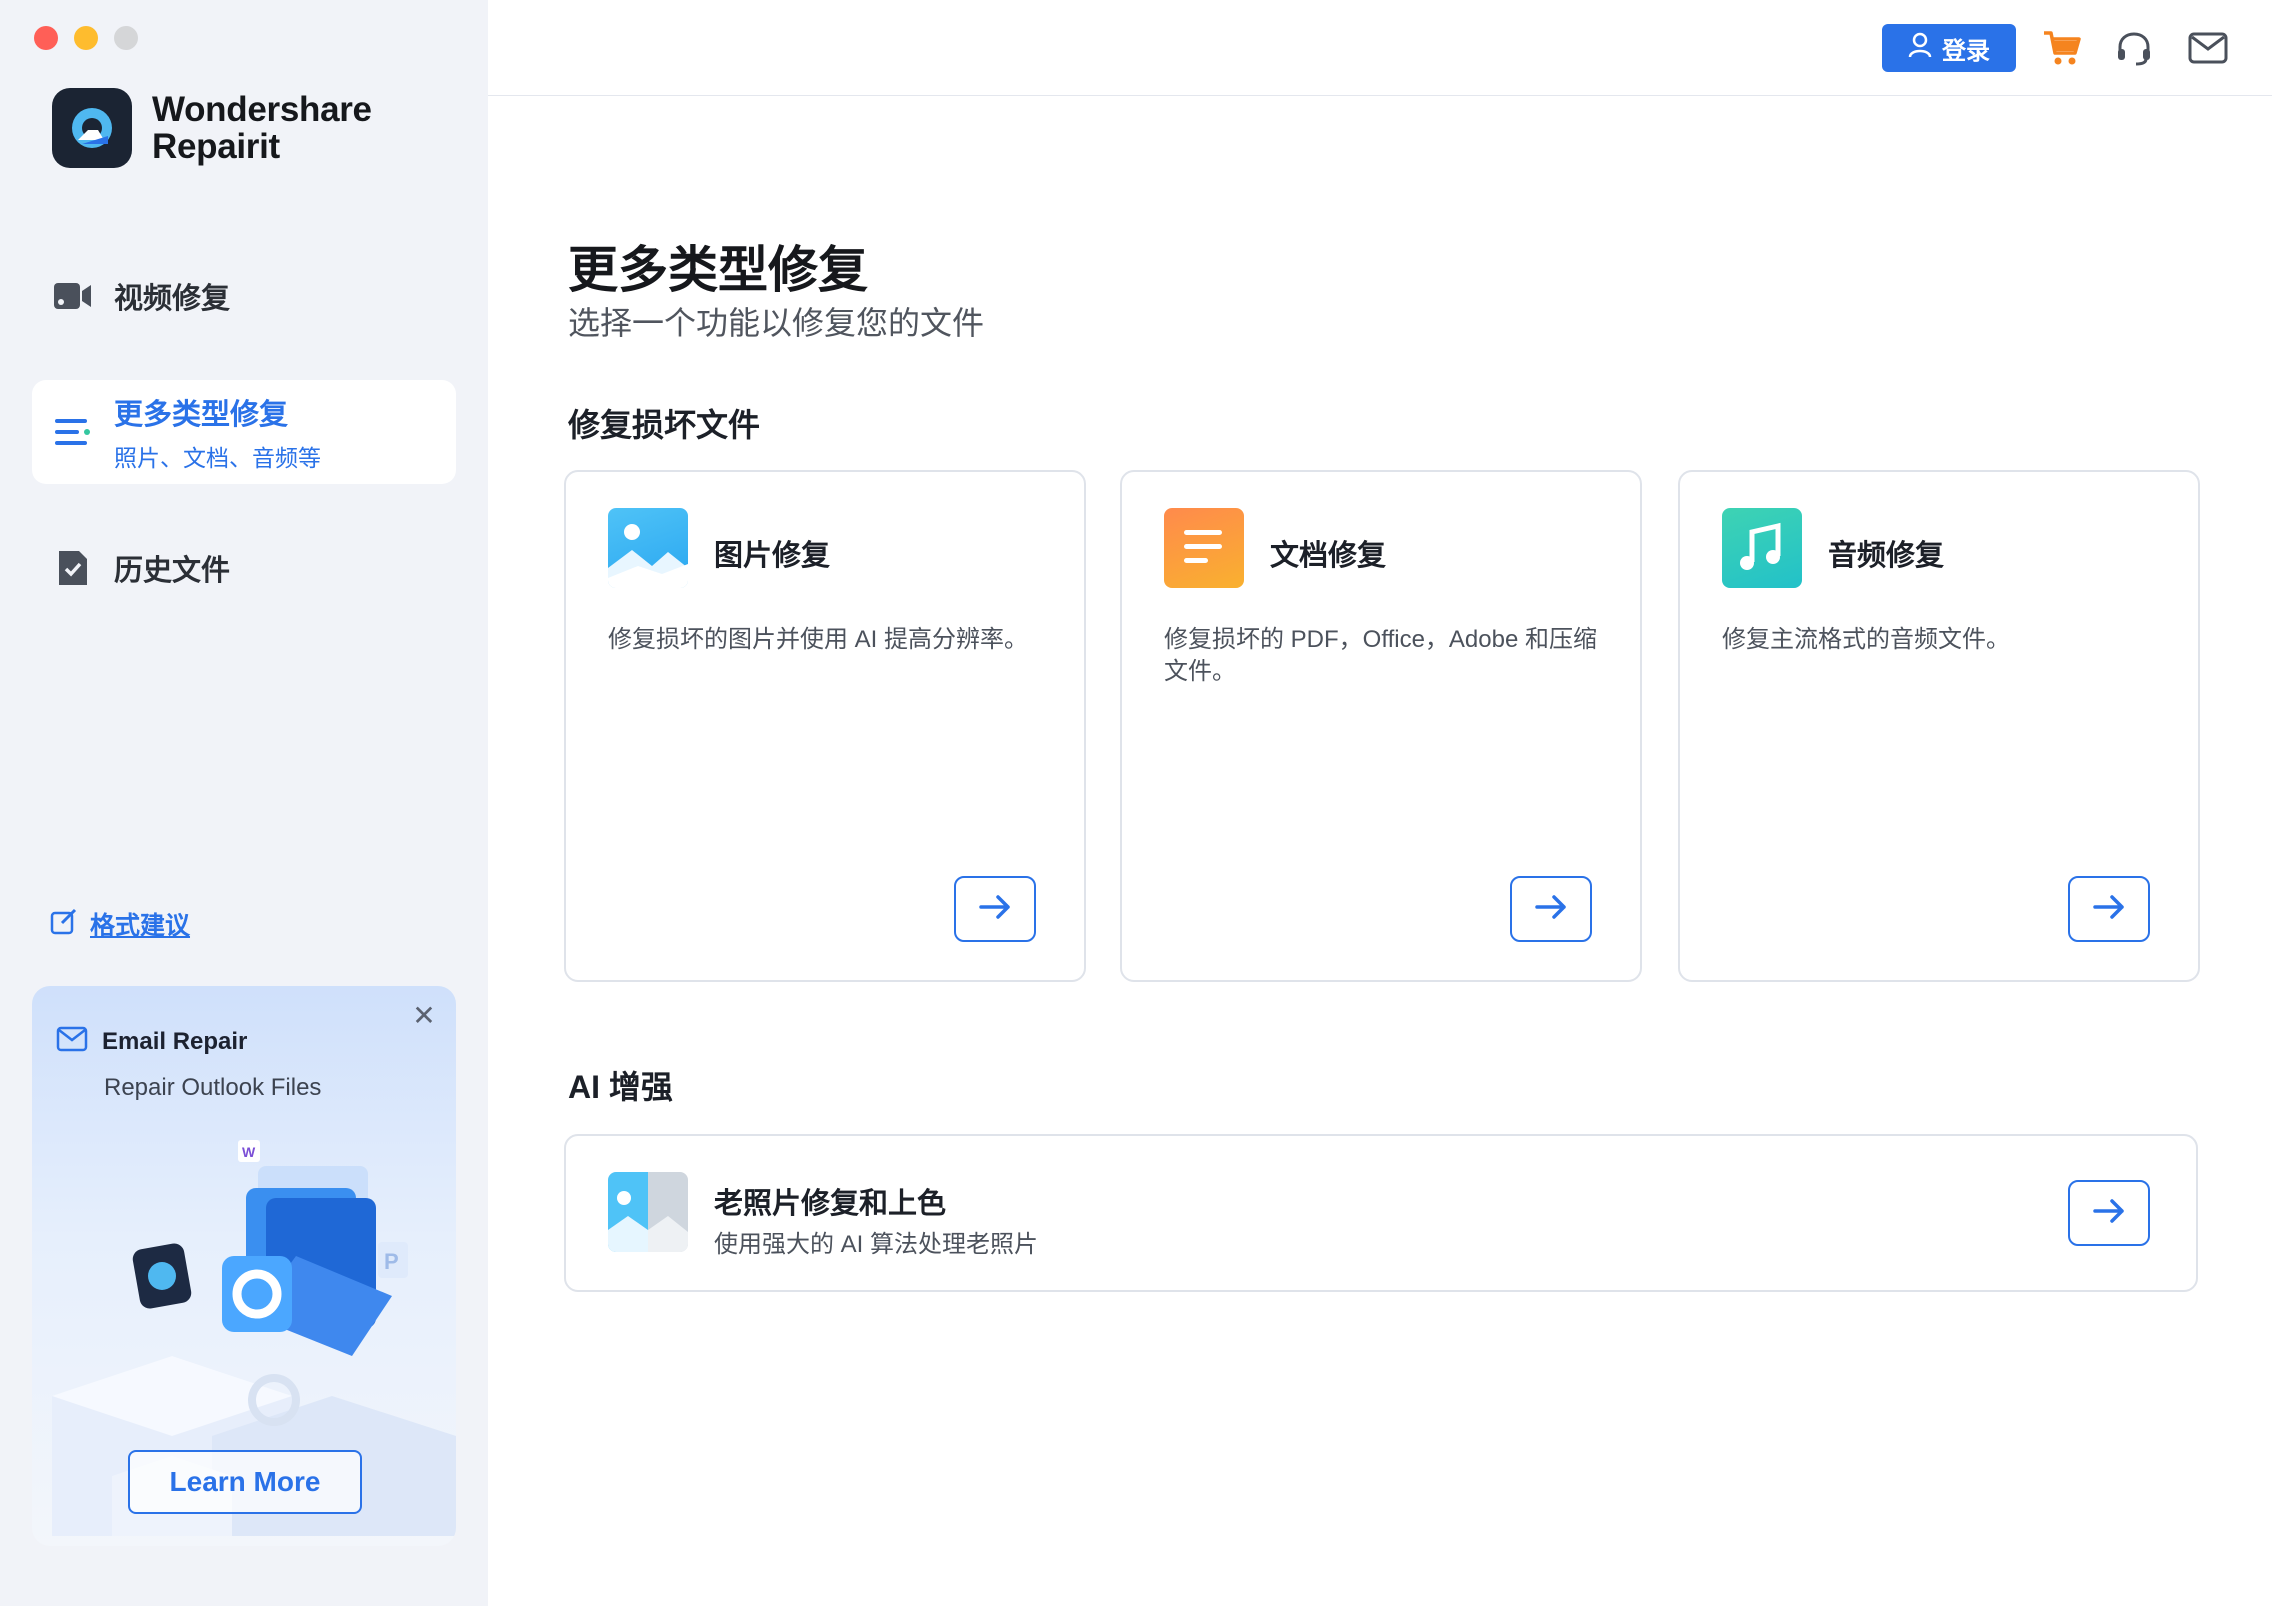  Describe the element at coordinates (1328, 556) in the screenshot. I see `card-title: 文档修复` at that location.